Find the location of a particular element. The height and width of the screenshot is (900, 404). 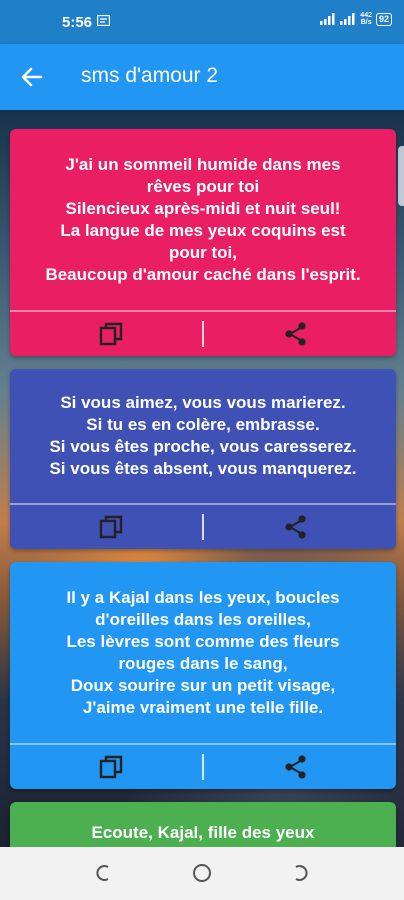

message-text: Ecoute, Kajal, fille des yeux is located at coordinates (203, 832).